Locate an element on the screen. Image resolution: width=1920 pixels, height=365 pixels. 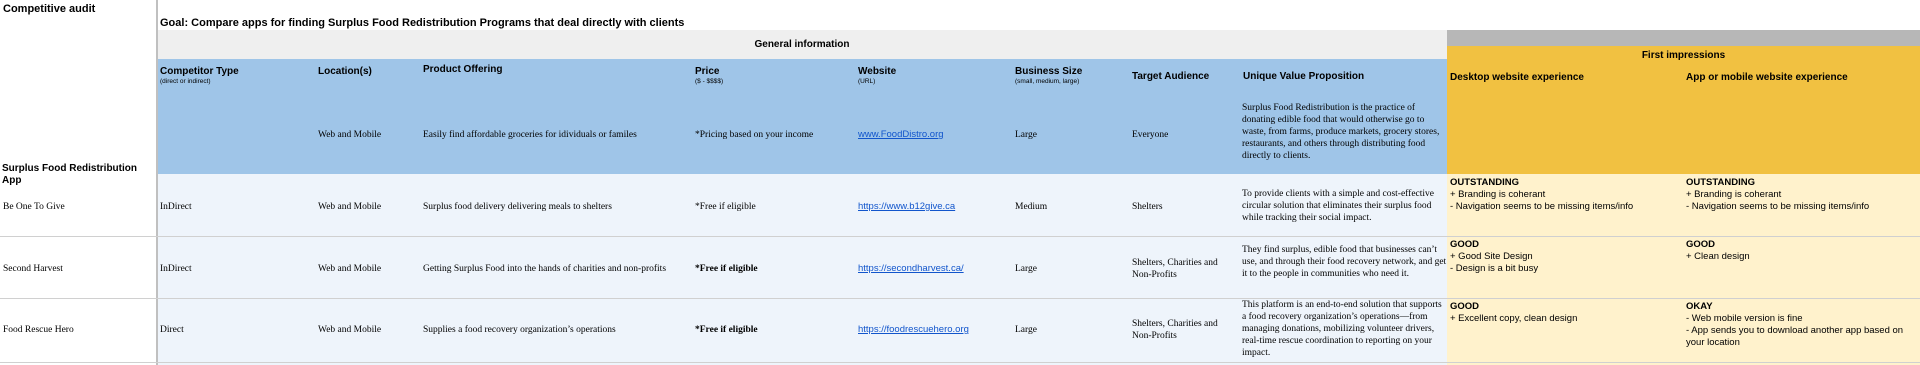
own-app-size: Large is located at coordinates (1026, 135).